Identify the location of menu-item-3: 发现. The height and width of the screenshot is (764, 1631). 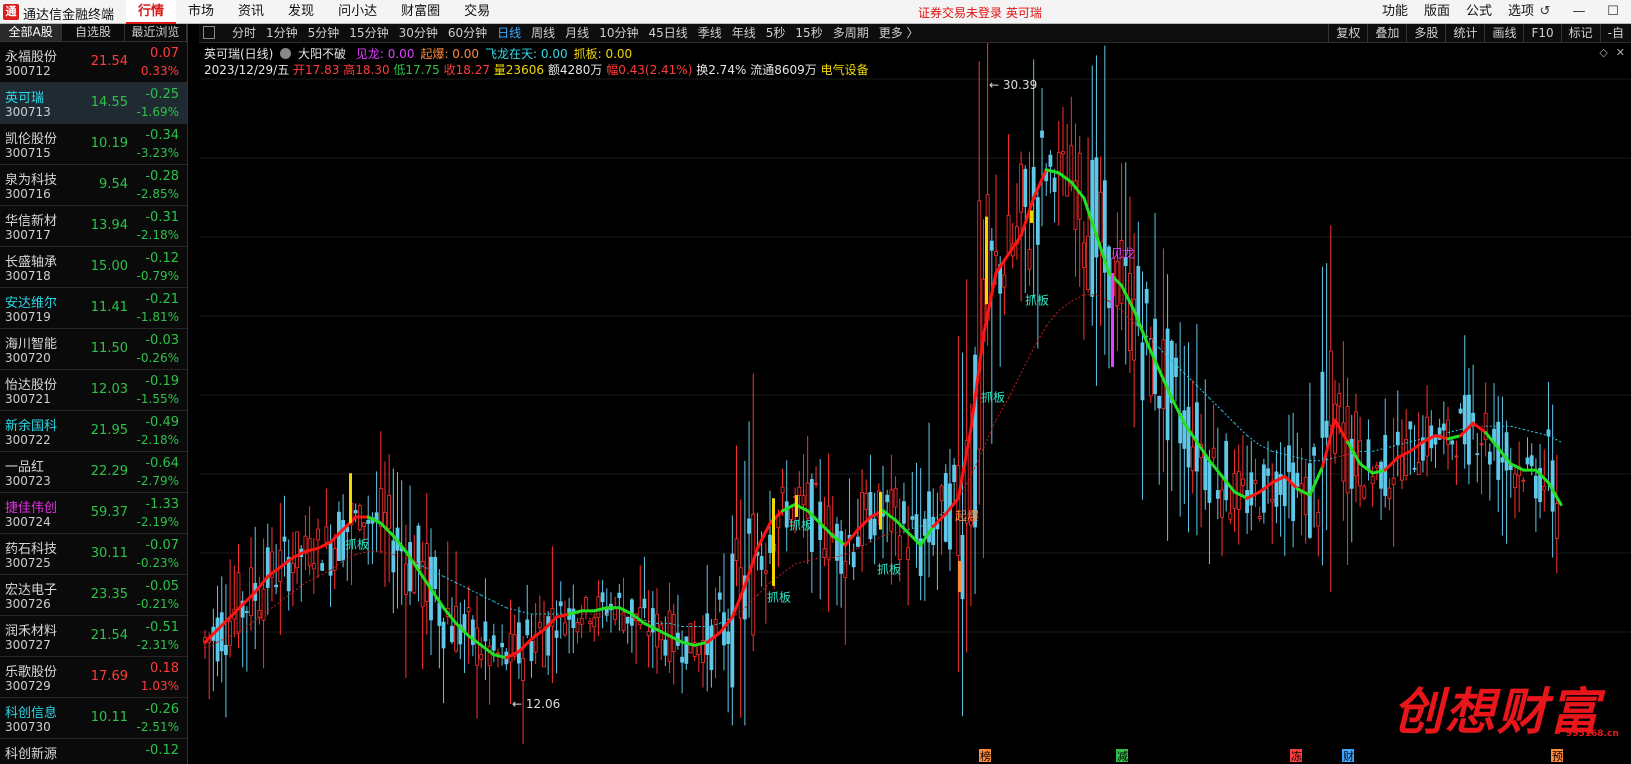
(301, 12).